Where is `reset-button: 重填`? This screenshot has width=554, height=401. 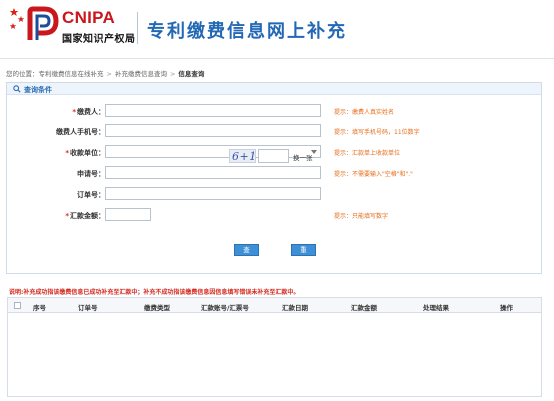 reset-button: 重填 is located at coordinates (303, 254).